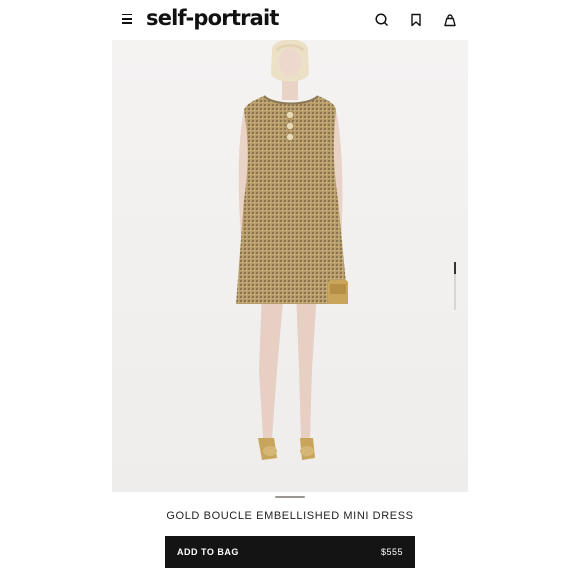 This screenshot has height=580, width=580. What do you see at coordinates (290, 20) in the screenshot?
I see `site-header: self-portrait` at bounding box center [290, 20].